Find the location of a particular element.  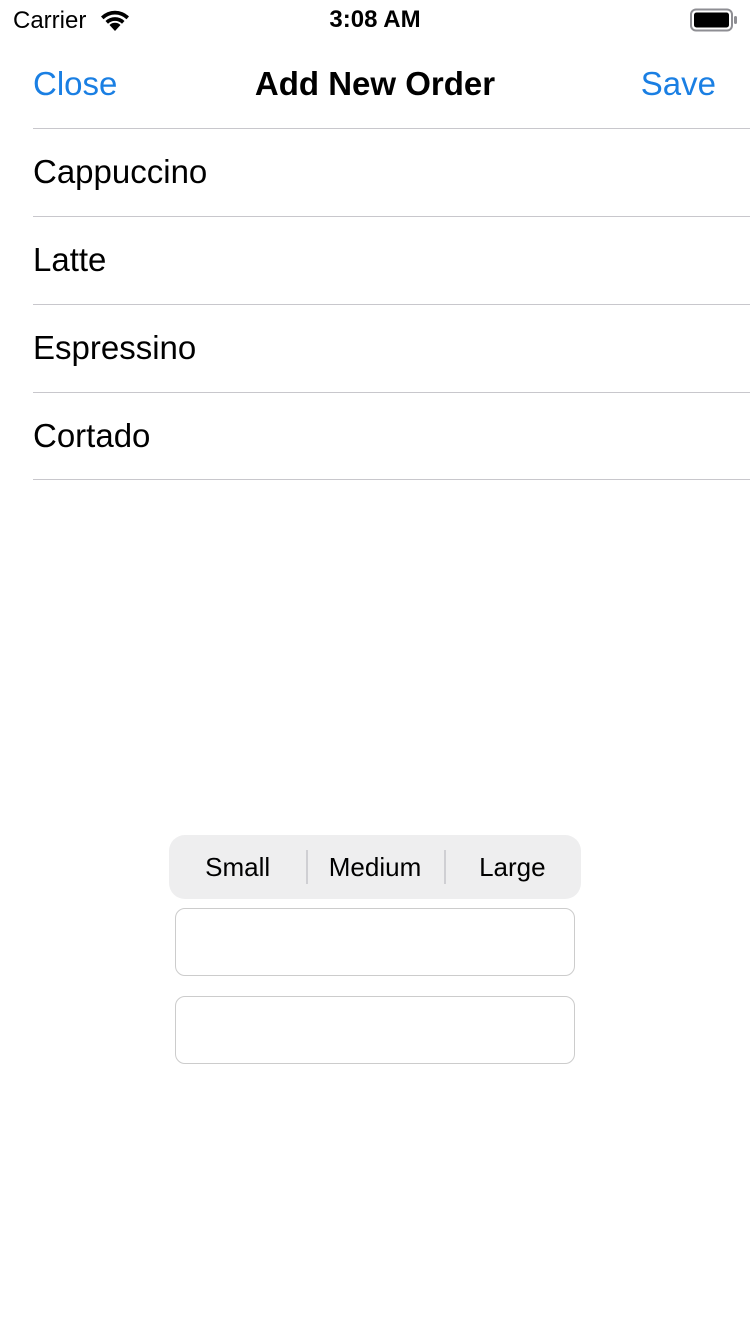

list-item-latte: Latte is located at coordinates (375, 260).